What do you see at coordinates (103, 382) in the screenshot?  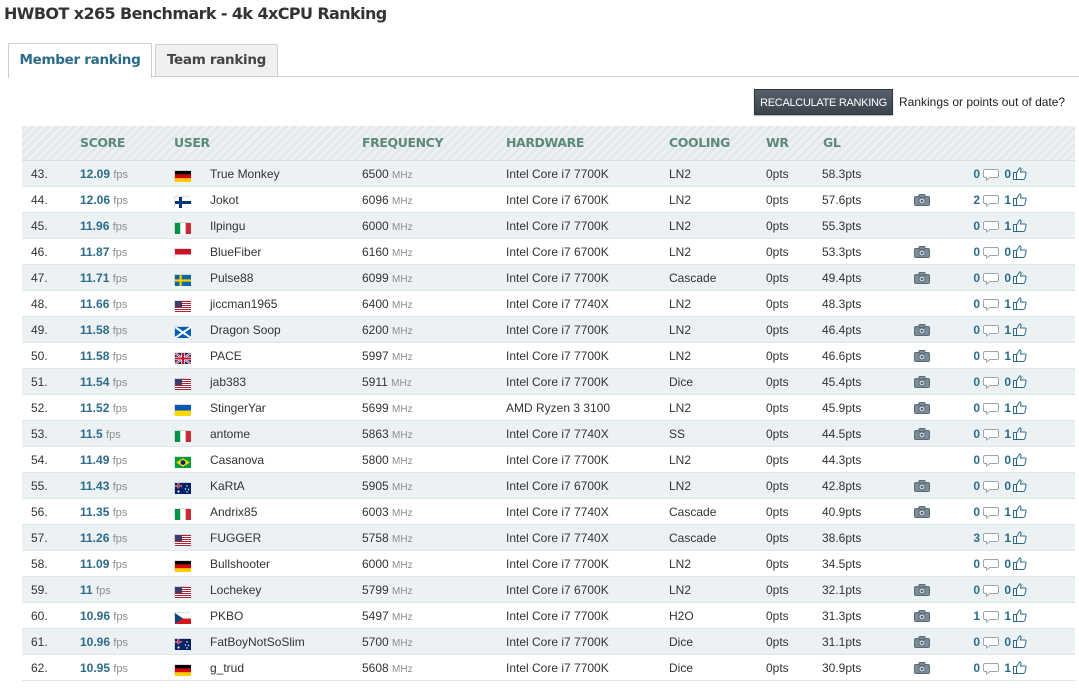 I see `score-cell: 11.54 fps` at bounding box center [103, 382].